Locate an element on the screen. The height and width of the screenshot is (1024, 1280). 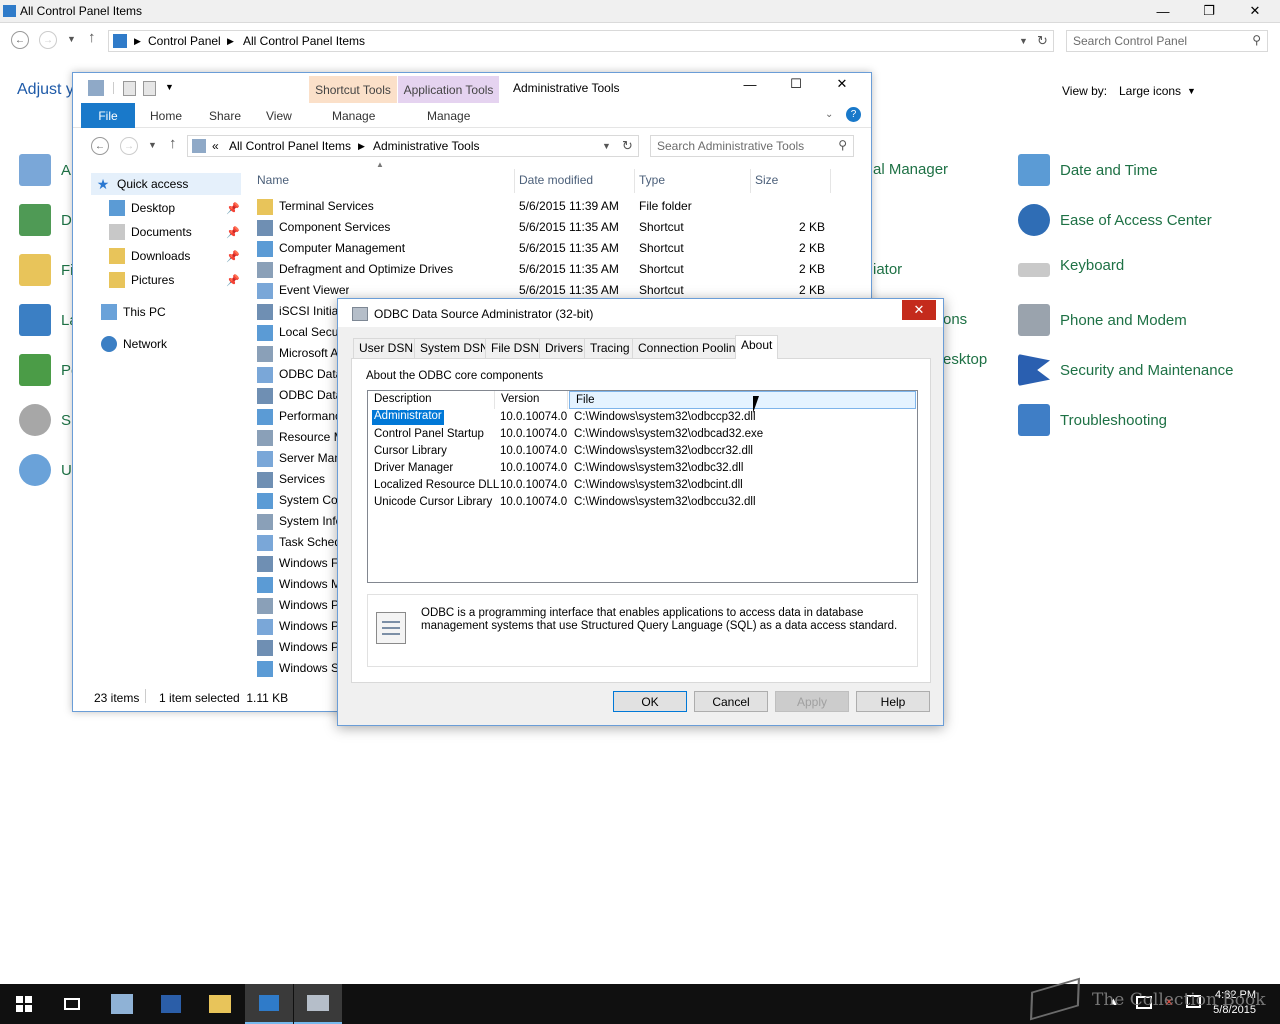
ok-button: OK is located at coordinates (650, 701).